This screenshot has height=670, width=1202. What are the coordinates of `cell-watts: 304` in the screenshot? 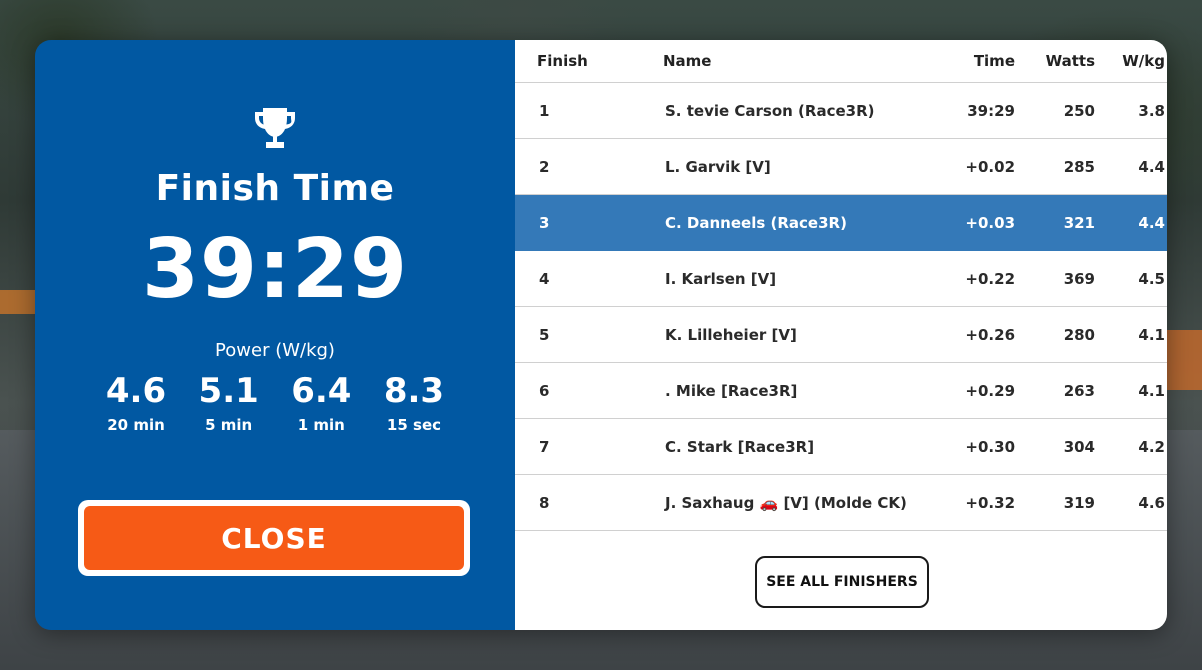 It's located at (1055, 446).